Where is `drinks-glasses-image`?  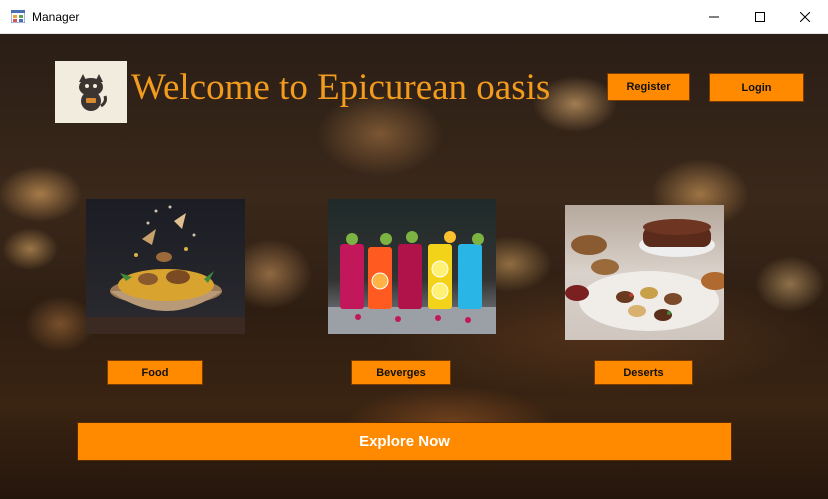 drinks-glasses-image is located at coordinates (412, 266).